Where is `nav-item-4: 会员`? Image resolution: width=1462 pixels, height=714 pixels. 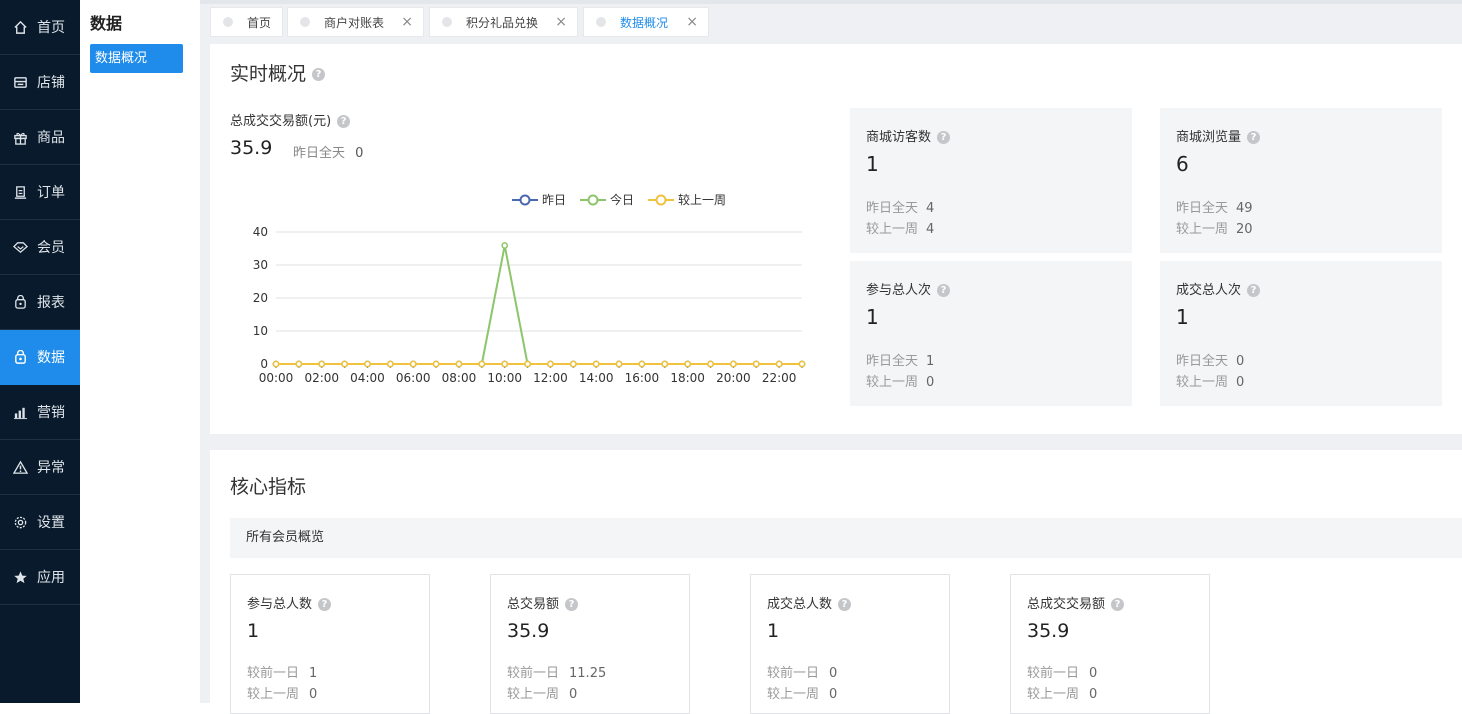 nav-item-4: 会员 is located at coordinates (40, 247).